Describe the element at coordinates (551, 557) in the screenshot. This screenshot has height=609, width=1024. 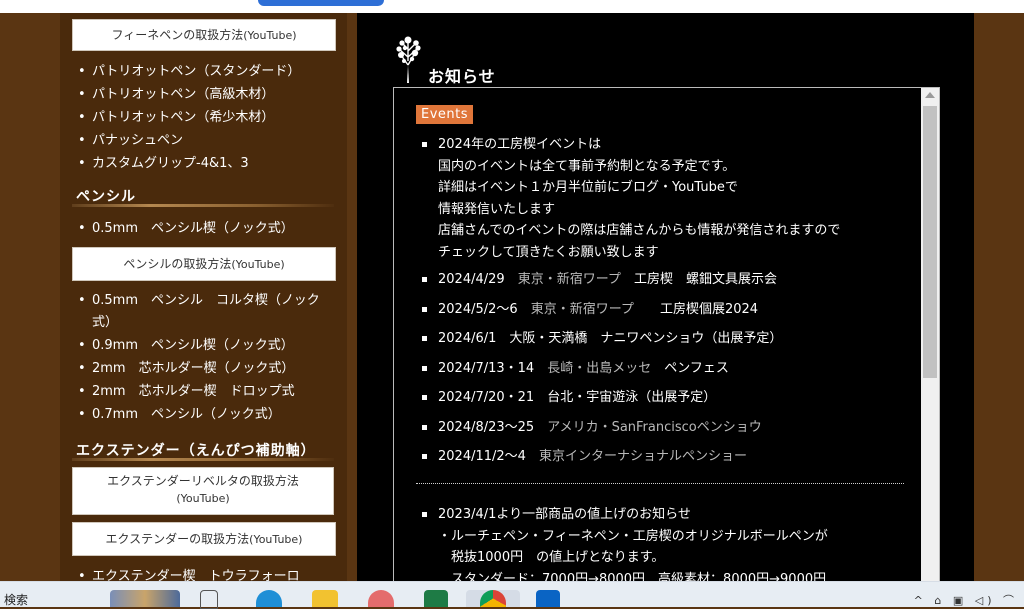
I see `notice-line: 税抜1000円 の値上げとなります。` at that location.